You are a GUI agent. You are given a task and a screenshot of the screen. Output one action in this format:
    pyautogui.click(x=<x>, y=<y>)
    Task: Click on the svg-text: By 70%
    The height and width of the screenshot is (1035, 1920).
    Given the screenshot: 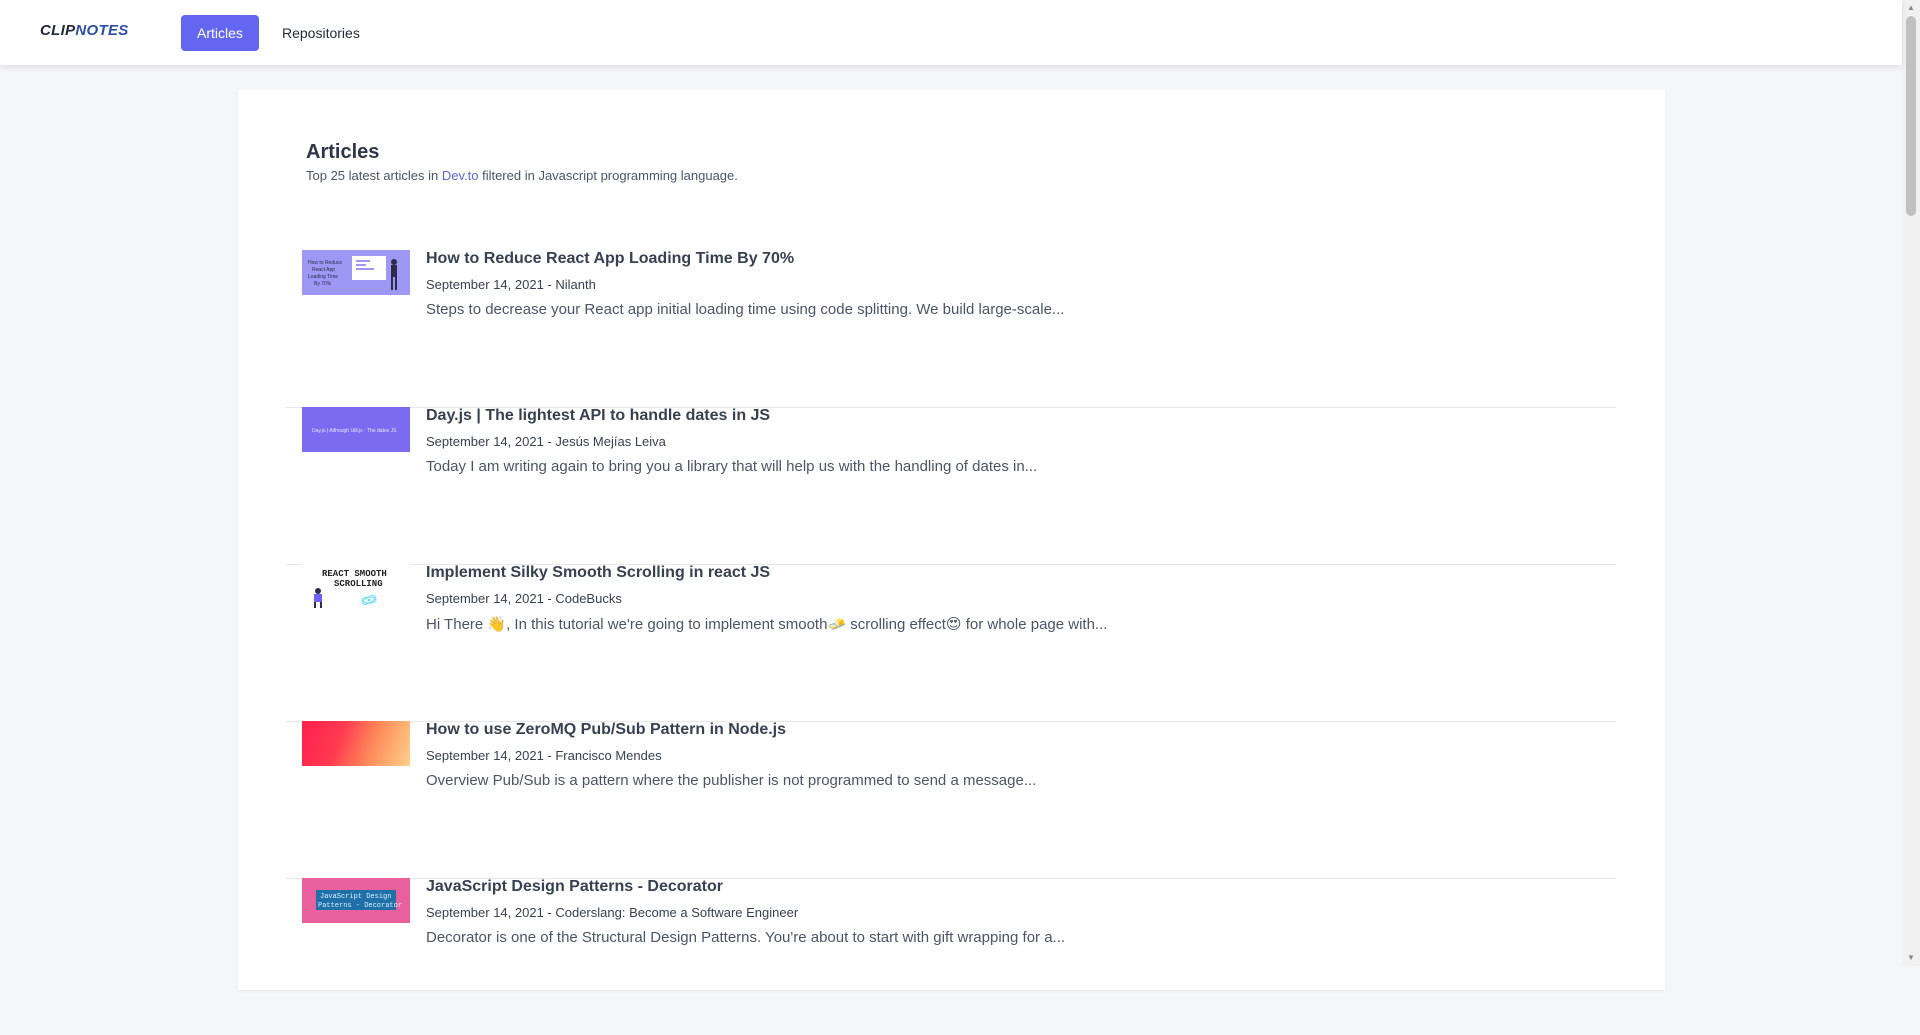 What is the action you would take?
    pyautogui.click(x=323, y=284)
    